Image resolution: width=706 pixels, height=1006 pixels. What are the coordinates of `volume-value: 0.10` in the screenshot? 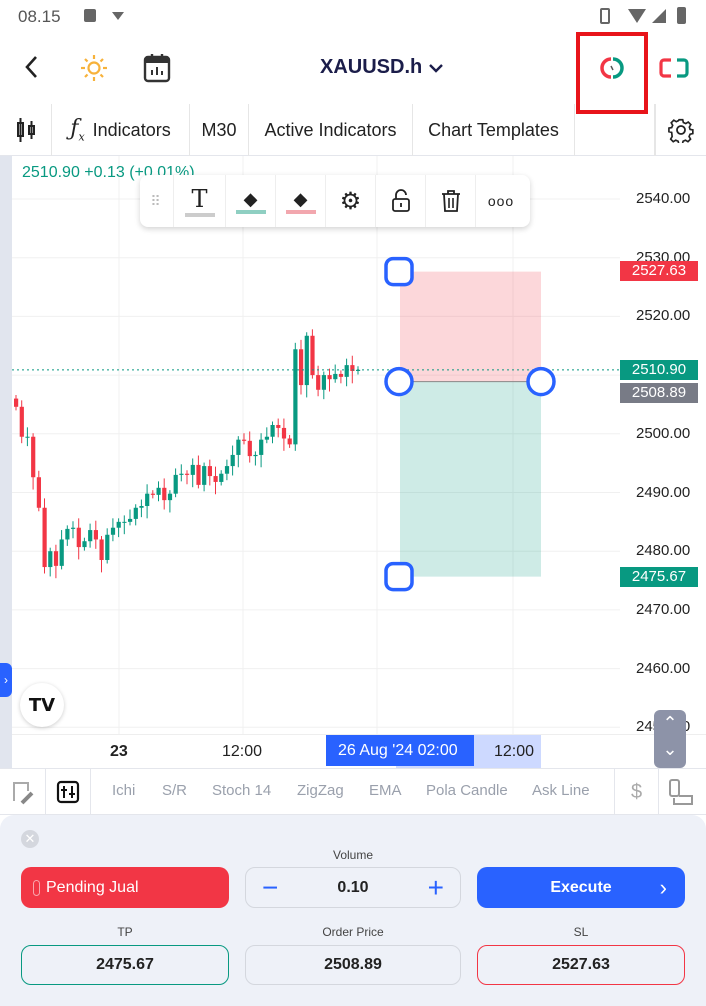 It's located at (352, 888).